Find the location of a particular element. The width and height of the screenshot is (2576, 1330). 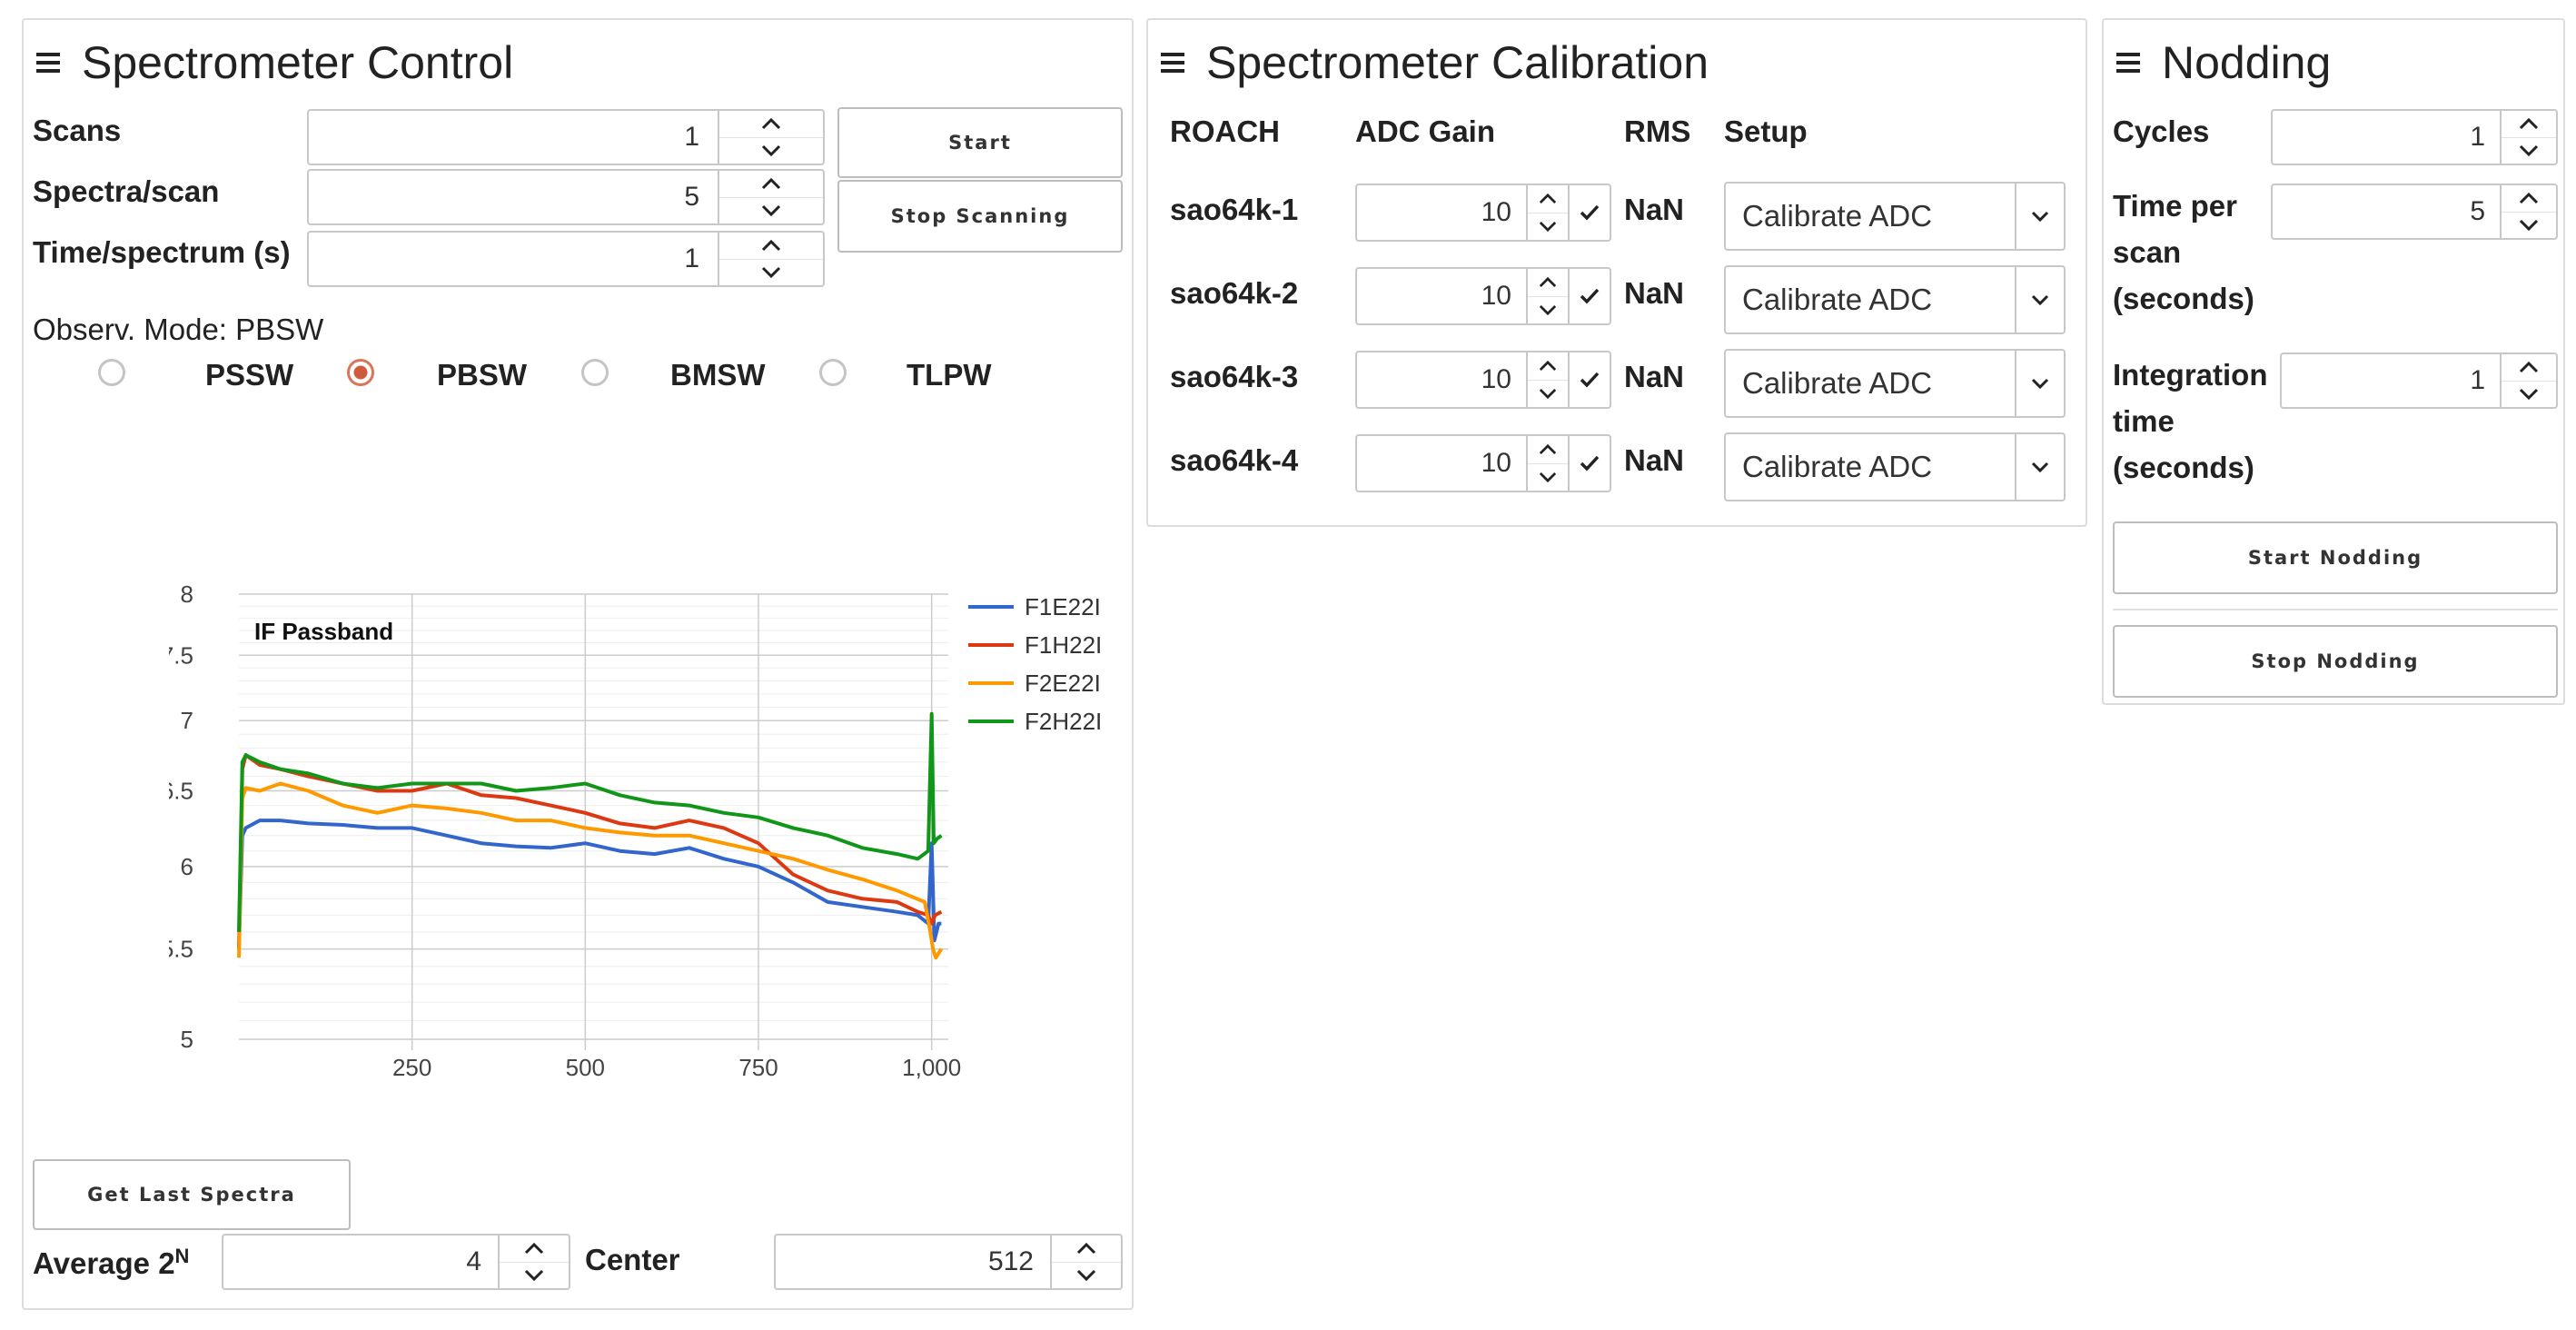

mode-label: PBSW is located at coordinates (482, 375).